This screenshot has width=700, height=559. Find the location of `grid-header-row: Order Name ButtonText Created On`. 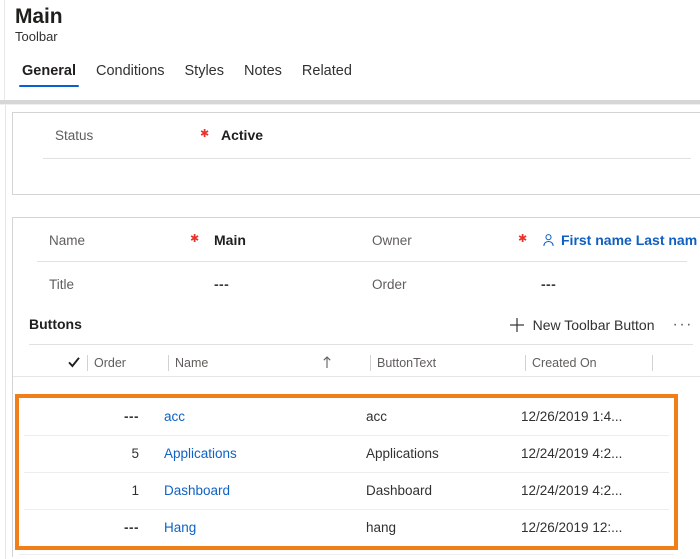

grid-header-row: Order Name ButtonText Created On is located at coordinates (356, 363).